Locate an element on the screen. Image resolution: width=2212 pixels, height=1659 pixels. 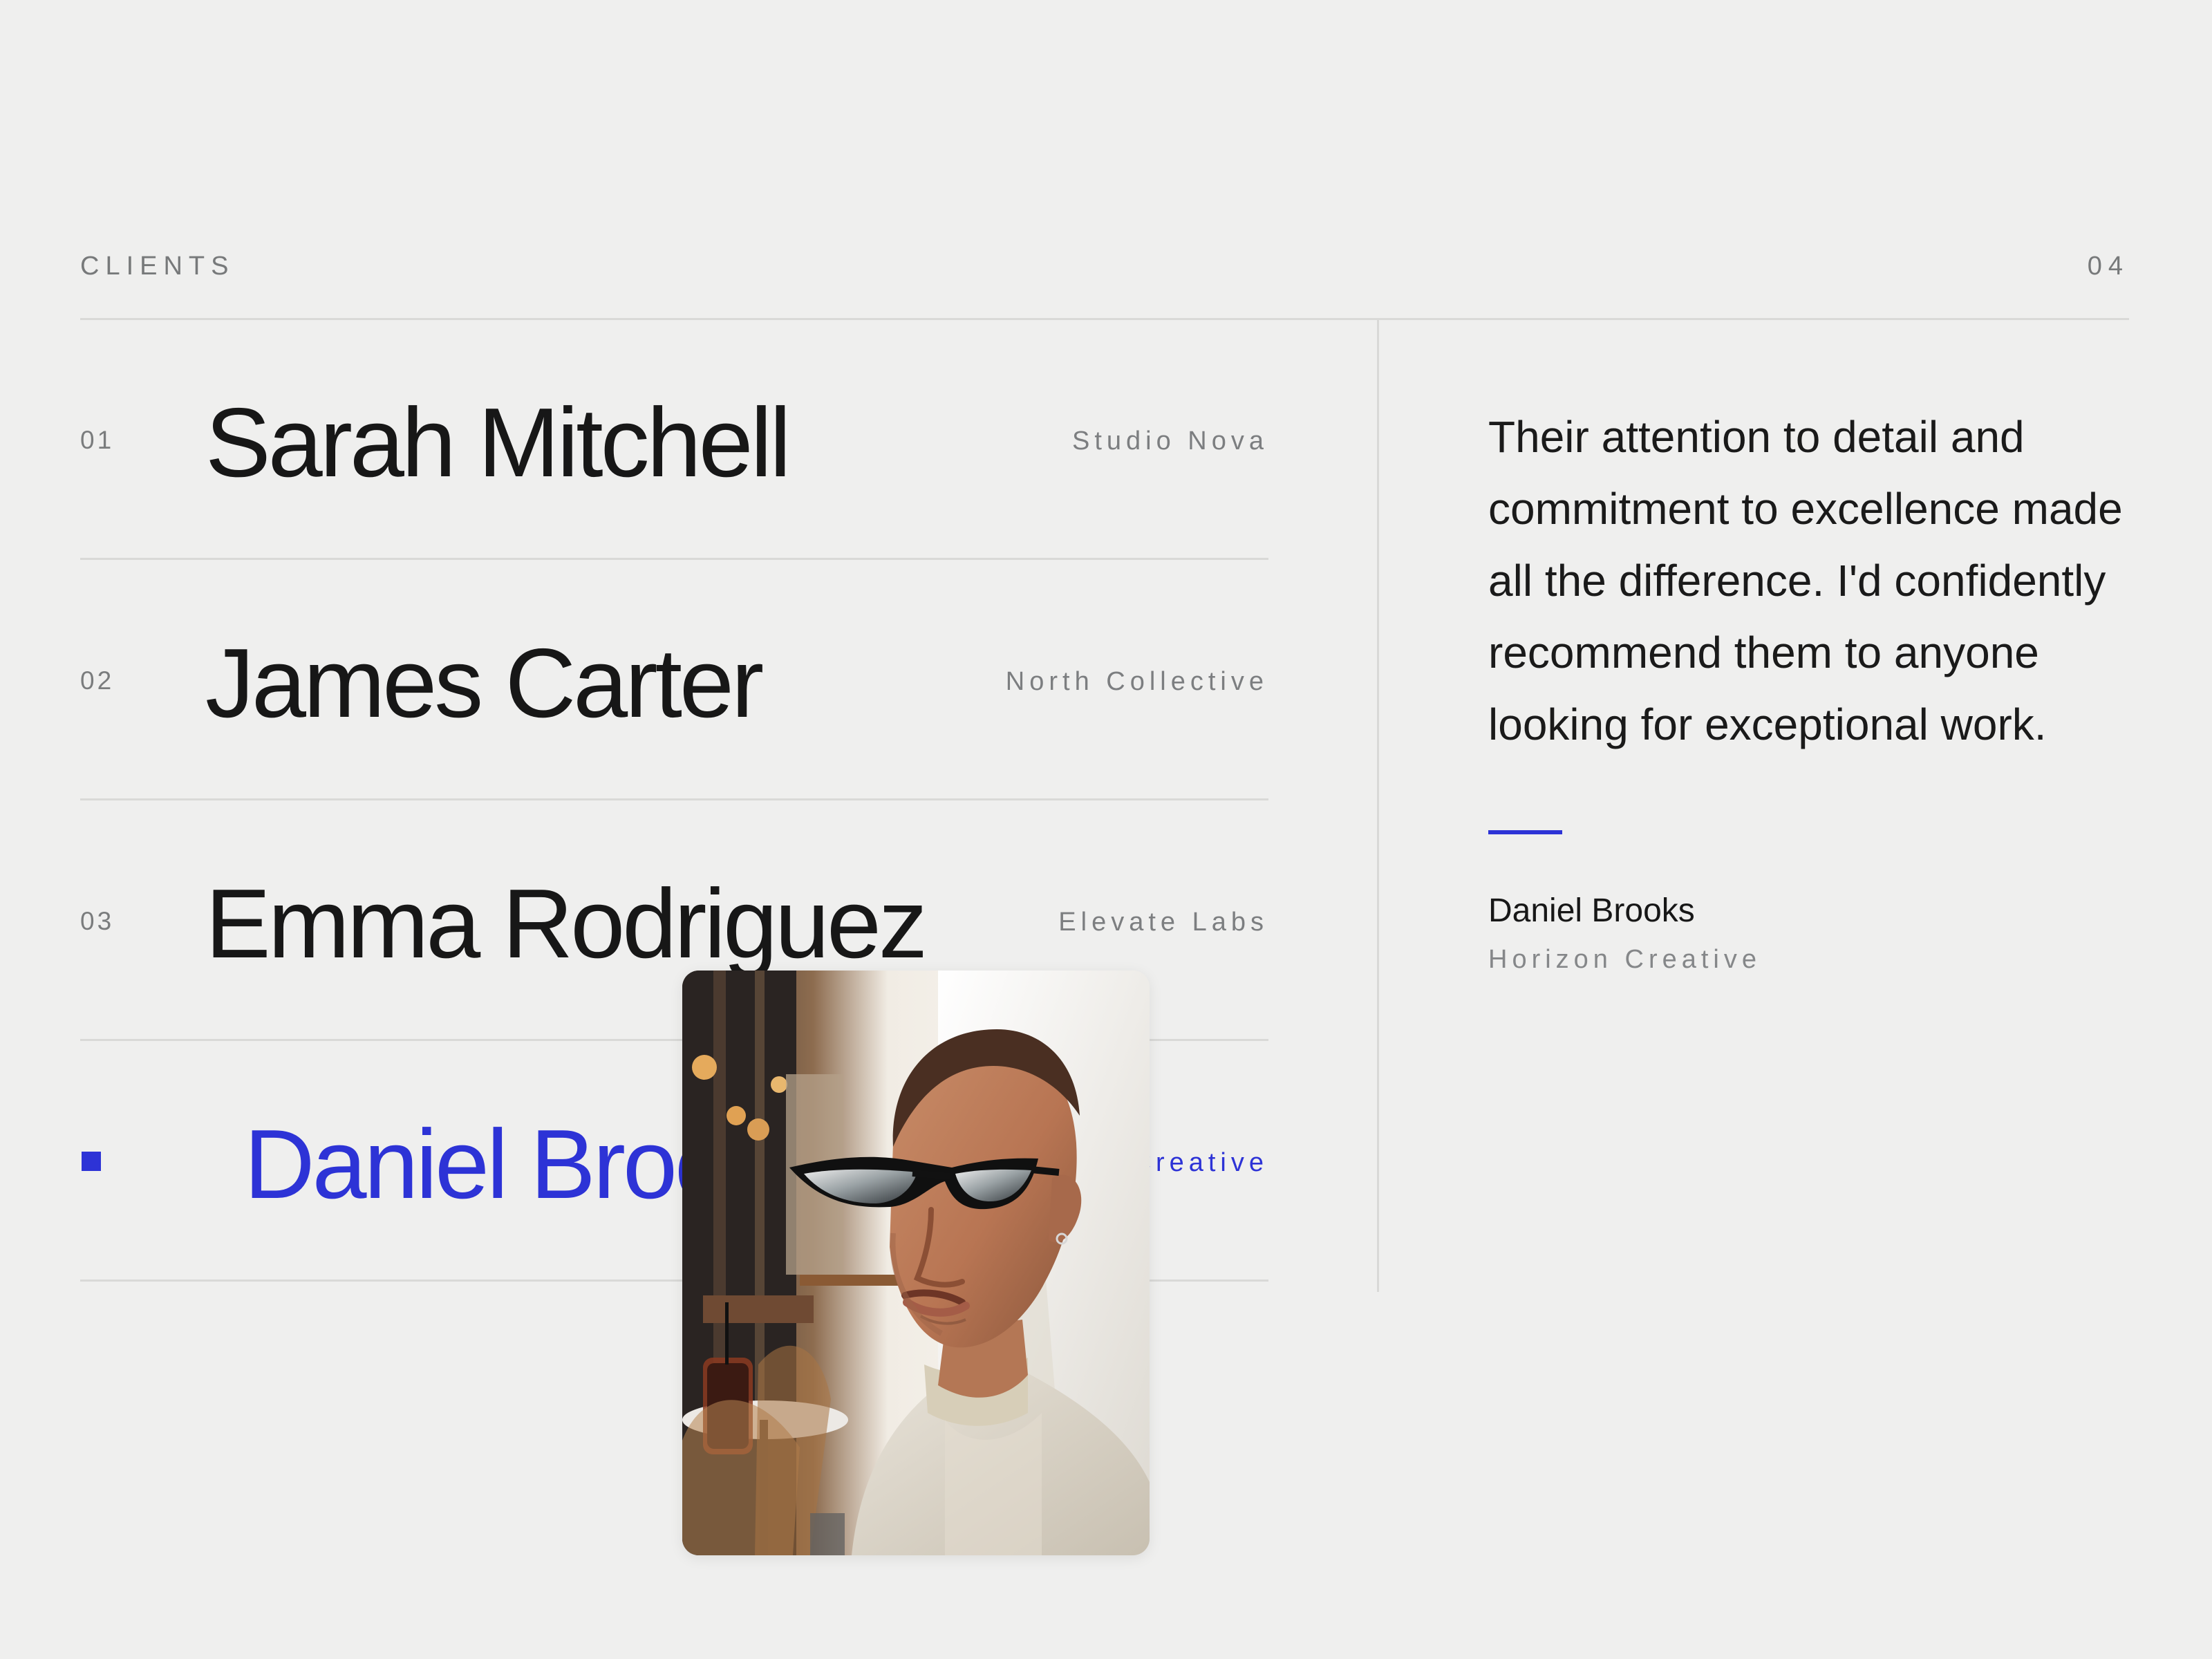
section-label: CLIENTS is located at coordinates (157, 266).